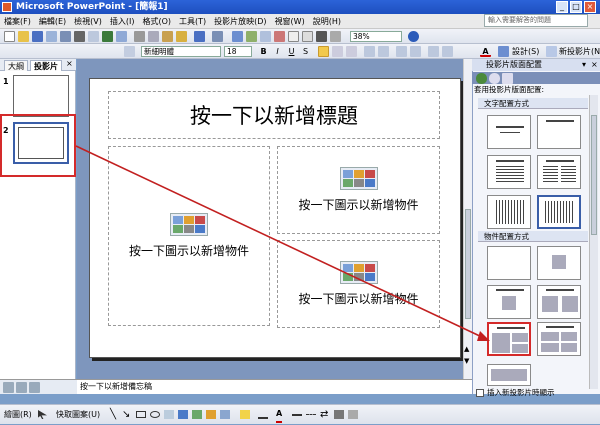 The image size is (600, 425). Describe the element at coordinates (483, 336) in the screenshot. I see `annotation-arrow-head` at that location.